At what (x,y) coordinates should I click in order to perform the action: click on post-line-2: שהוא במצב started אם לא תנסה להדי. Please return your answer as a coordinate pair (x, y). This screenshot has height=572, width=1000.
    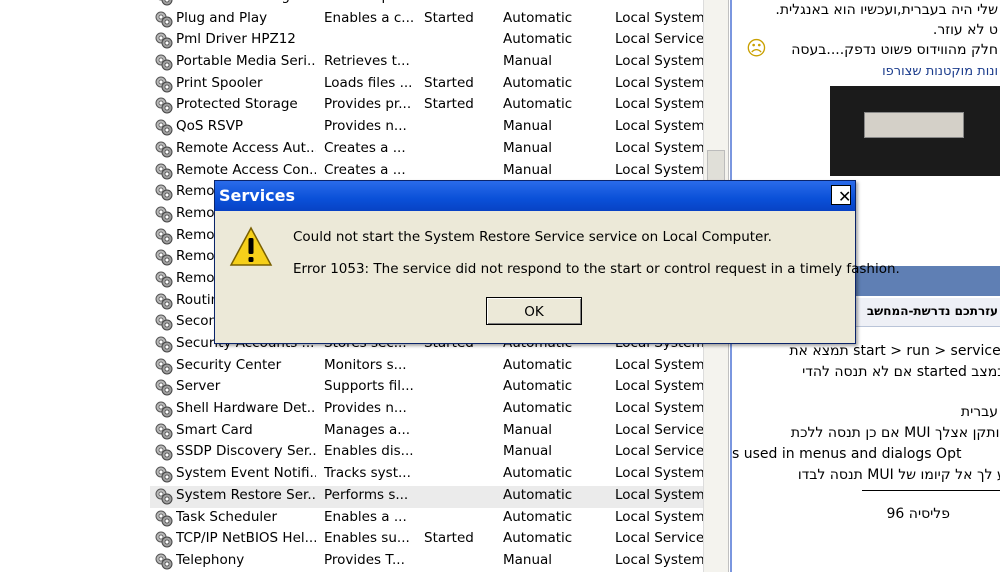
    Looking at the image, I should click on (901, 372).